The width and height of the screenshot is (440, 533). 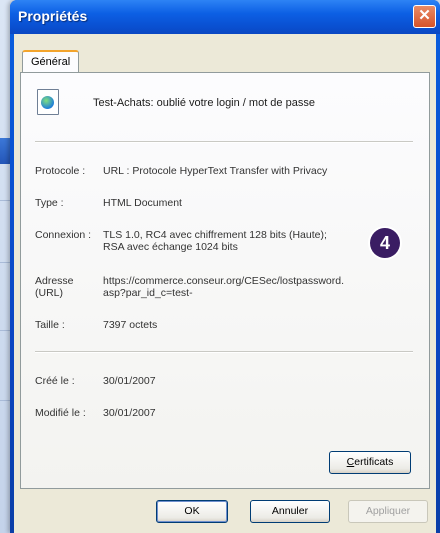 I want to click on window-title: Propriétés, so click(x=53, y=16).